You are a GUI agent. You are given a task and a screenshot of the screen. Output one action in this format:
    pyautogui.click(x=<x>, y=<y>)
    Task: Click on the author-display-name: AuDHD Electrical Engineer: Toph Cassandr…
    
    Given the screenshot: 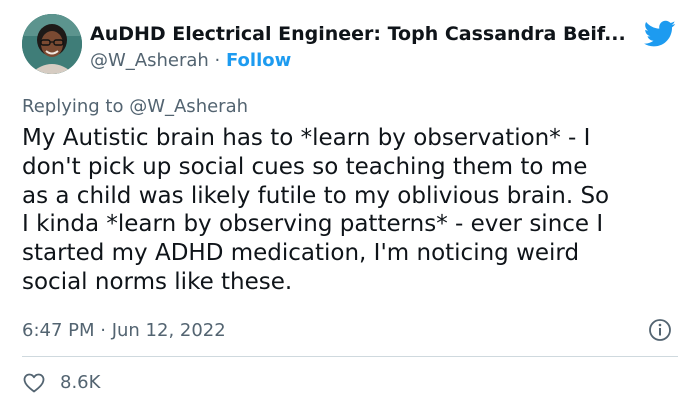 What is the action you would take?
    pyautogui.click(x=360, y=34)
    